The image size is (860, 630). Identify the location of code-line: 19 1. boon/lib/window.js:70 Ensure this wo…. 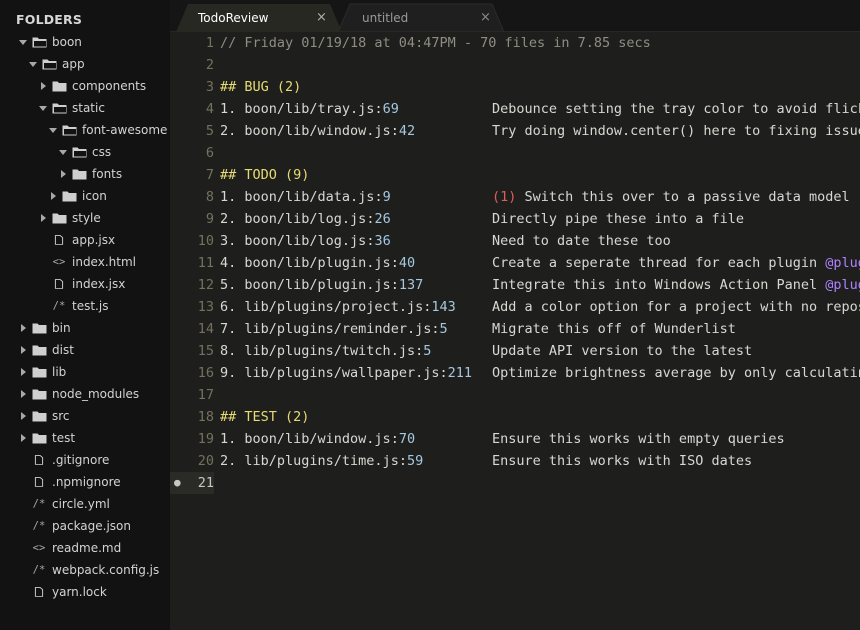
(515, 439).